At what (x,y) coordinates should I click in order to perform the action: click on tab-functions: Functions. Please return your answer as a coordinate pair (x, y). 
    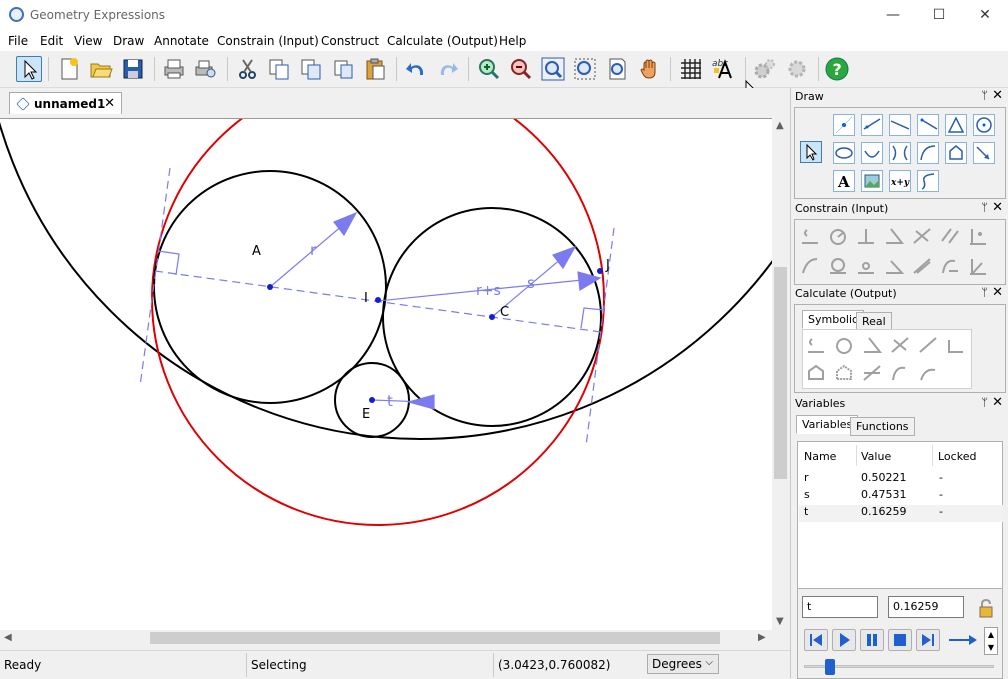
    Looking at the image, I should click on (882, 426).